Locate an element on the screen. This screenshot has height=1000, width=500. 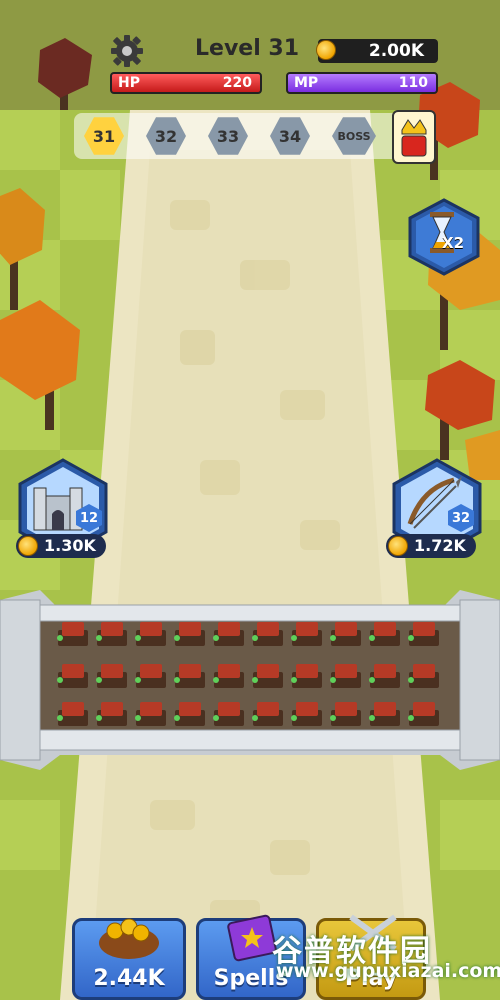
castle-cost-value: 1.30K is located at coordinates (70, 545).